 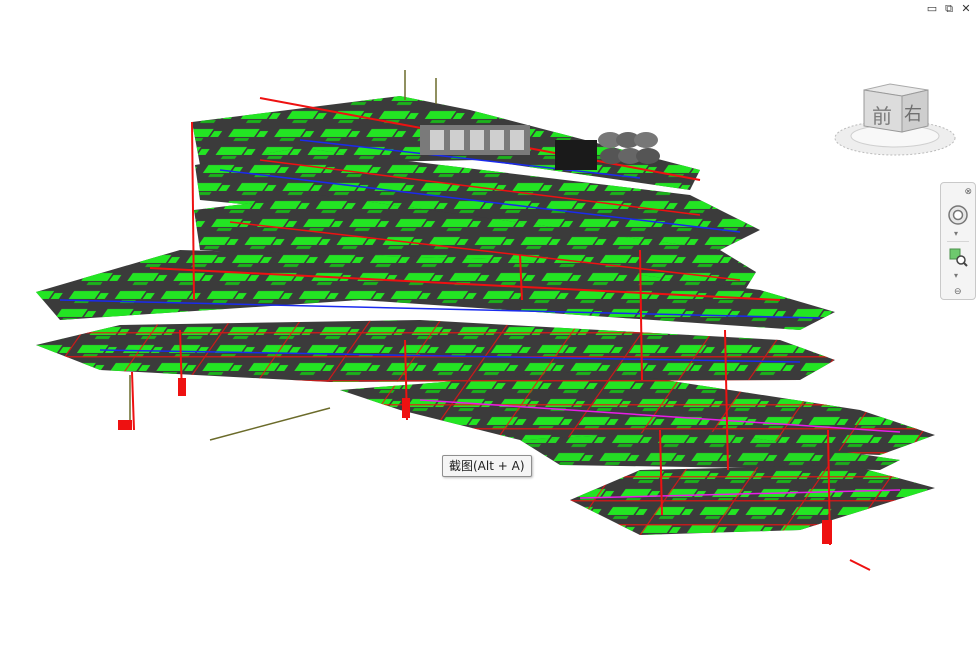 What do you see at coordinates (932, 9) in the screenshot?
I see `minimize-view-button: ▭` at bounding box center [932, 9].